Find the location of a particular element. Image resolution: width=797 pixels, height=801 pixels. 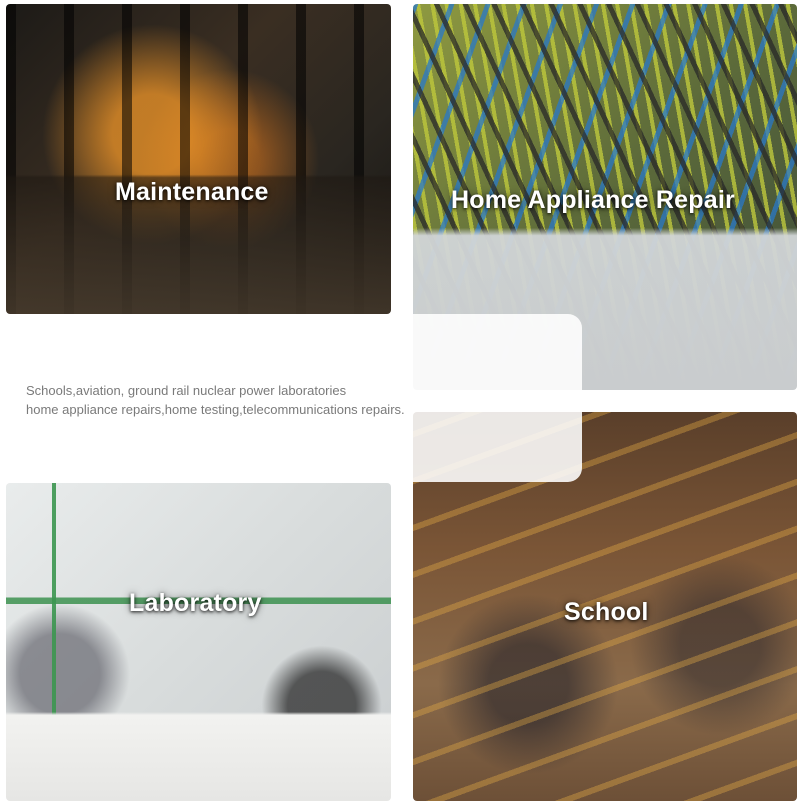

school-label: School is located at coordinates (606, 612).